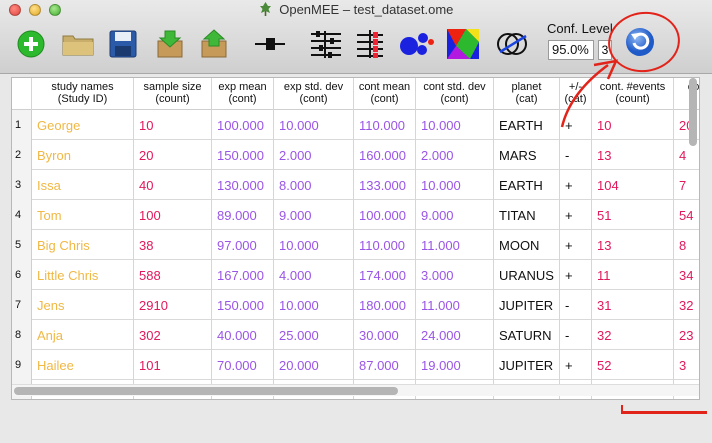 Image resolution: width=712 pixels, height=443 pixels. What do you see at coordinates (243, 185) in the screenshot?
I see `table-cell: 130.000` at bounding box center [243, 185].